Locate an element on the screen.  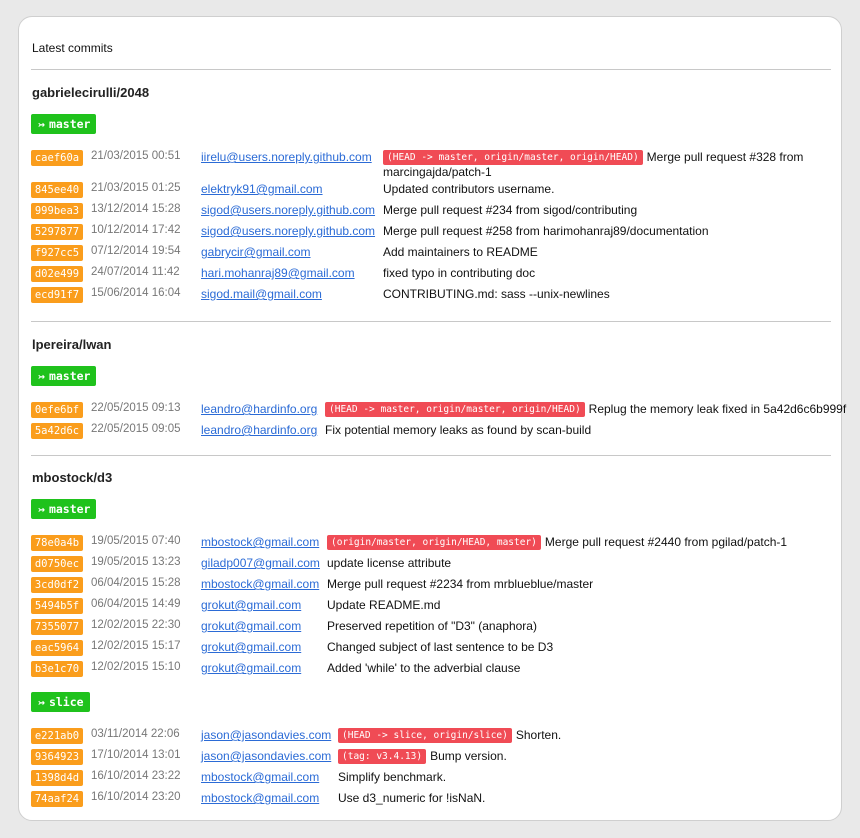
commit-sha: b3e1c70 is located at coordinates (57, 669).